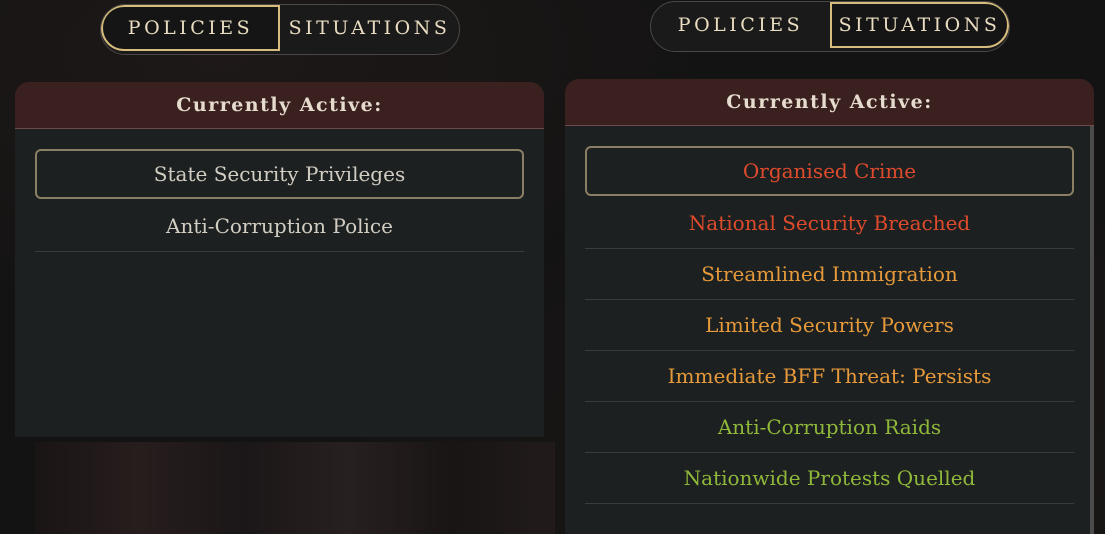  What do you see at coordinates (829, 171) in the screenshot?
I see `list-item: Organised Crime` at bounding box center [829, 171].